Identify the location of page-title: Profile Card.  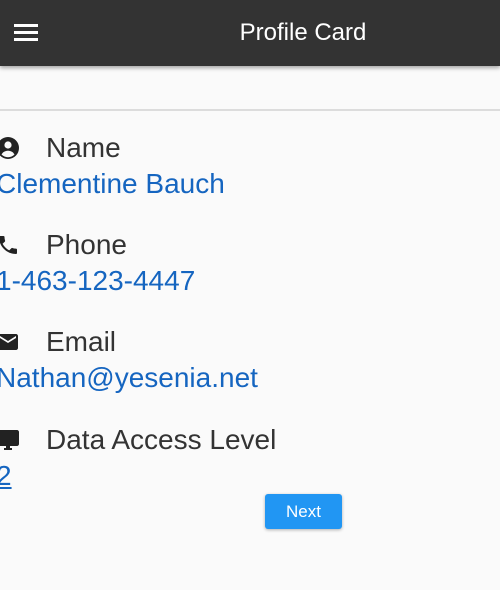
(303, 32).